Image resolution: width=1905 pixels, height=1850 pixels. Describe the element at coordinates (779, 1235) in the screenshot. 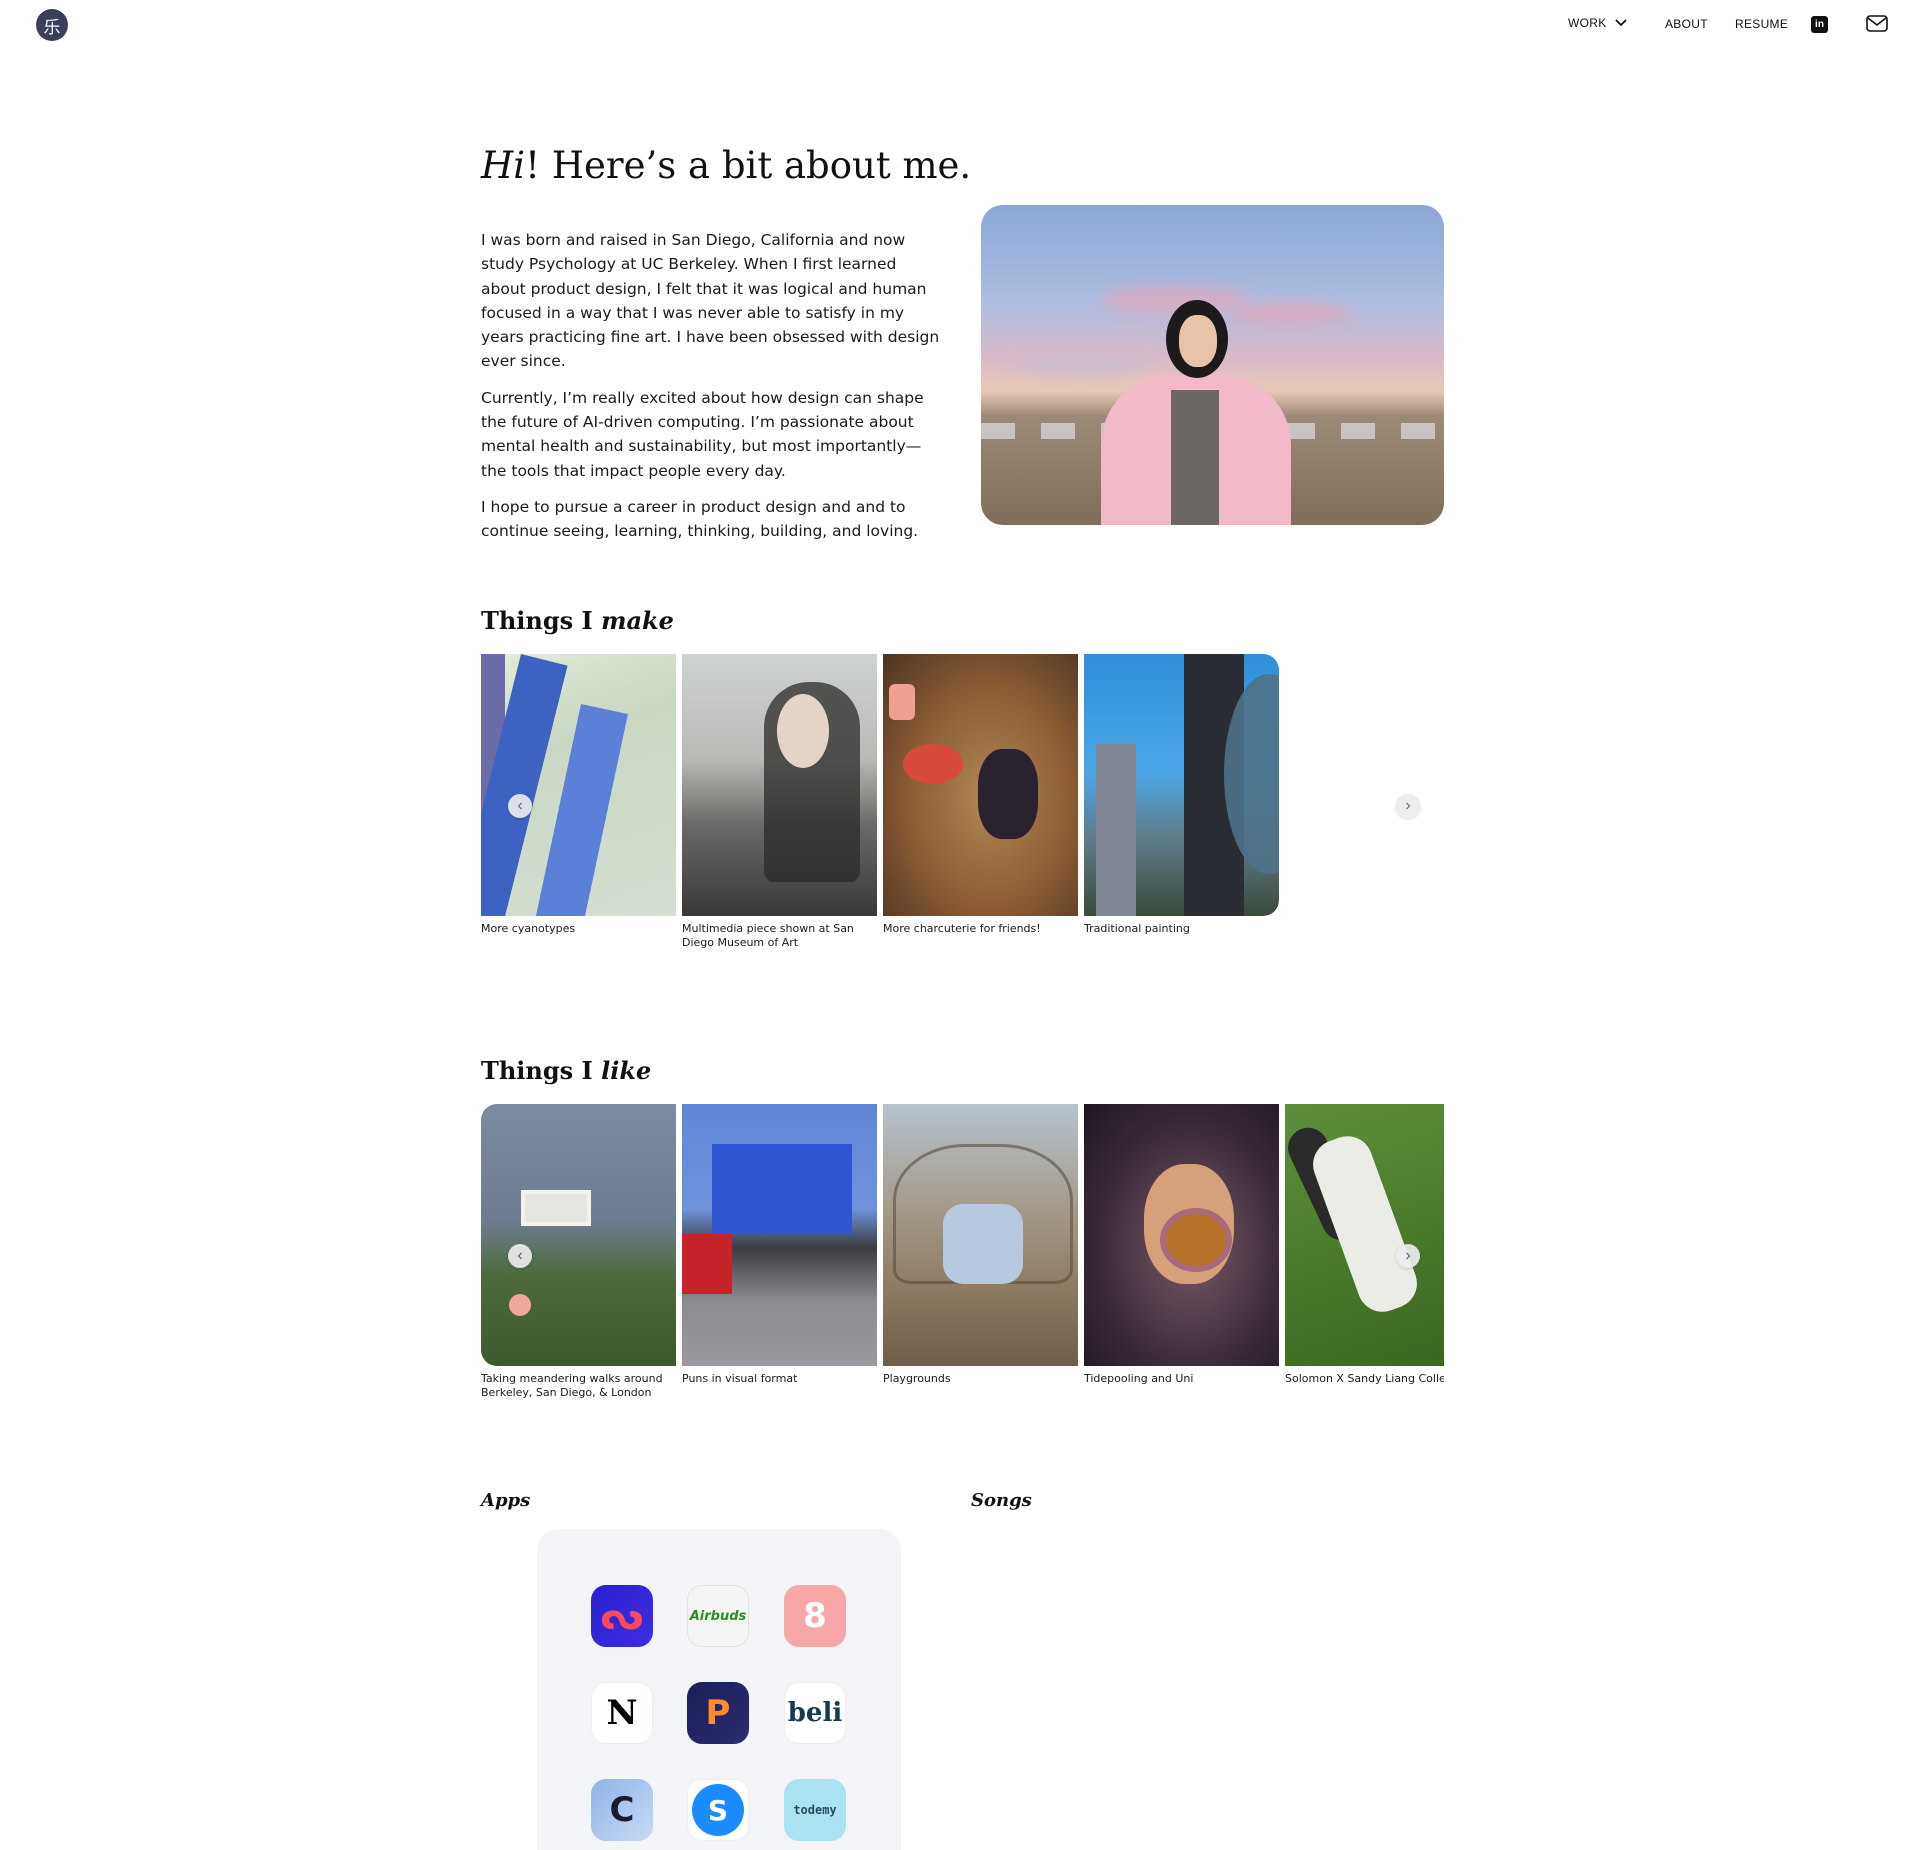

I see `puns-image` at that location.